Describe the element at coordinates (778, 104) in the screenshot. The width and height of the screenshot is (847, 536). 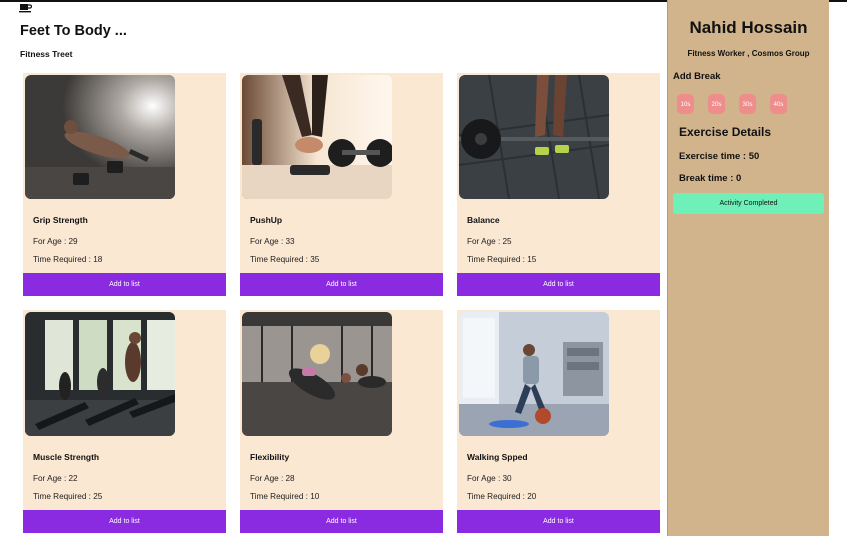
I see `break-40s-button: 40s` at that location.